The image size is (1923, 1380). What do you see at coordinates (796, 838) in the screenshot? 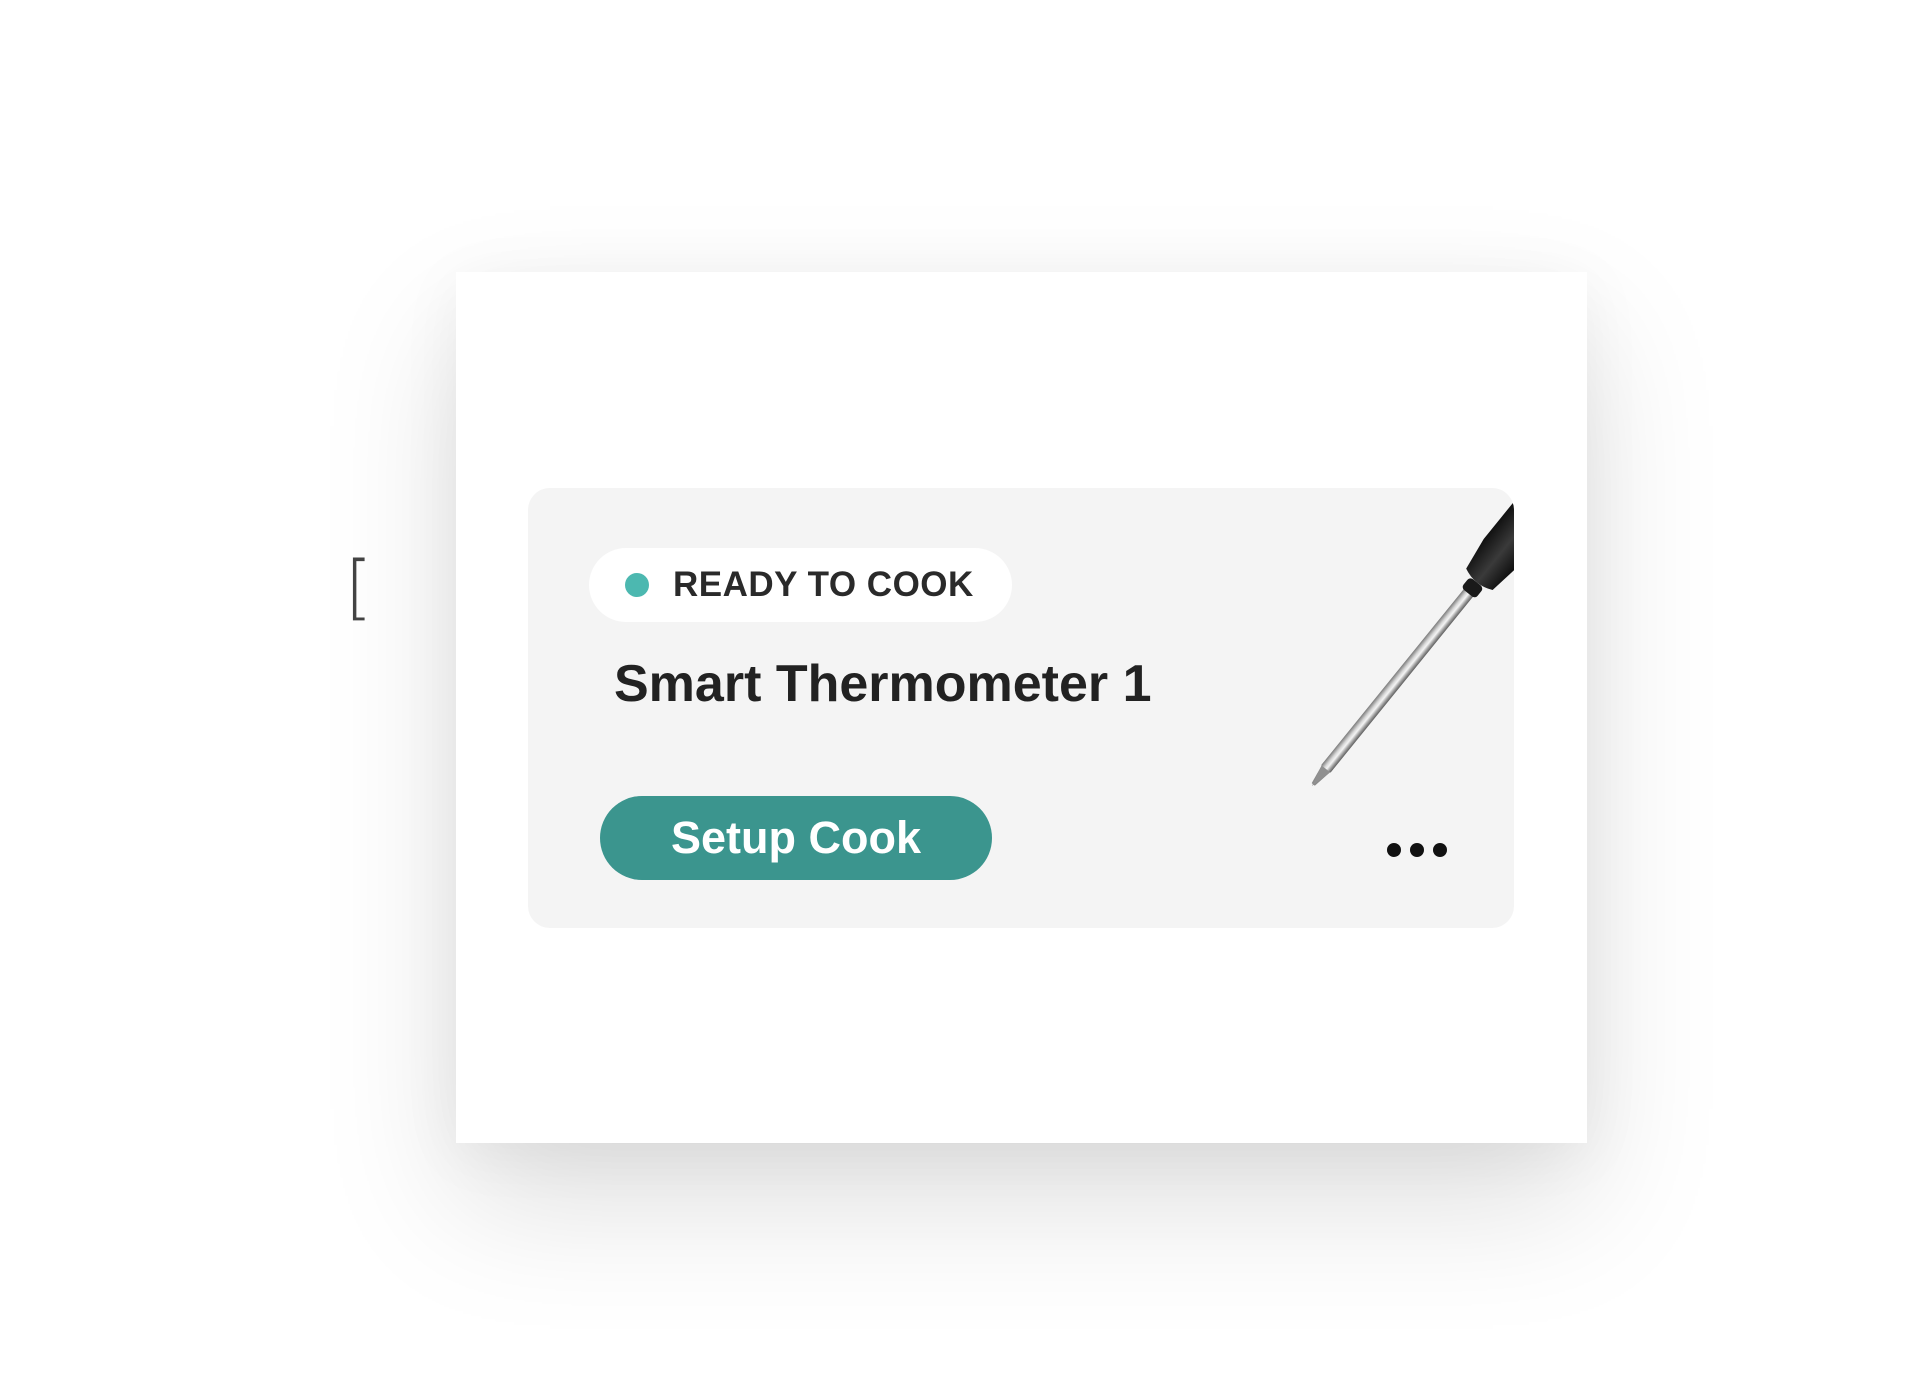
I see `setup-cook-button: Setup Cook` at bounding box center [796, 838].